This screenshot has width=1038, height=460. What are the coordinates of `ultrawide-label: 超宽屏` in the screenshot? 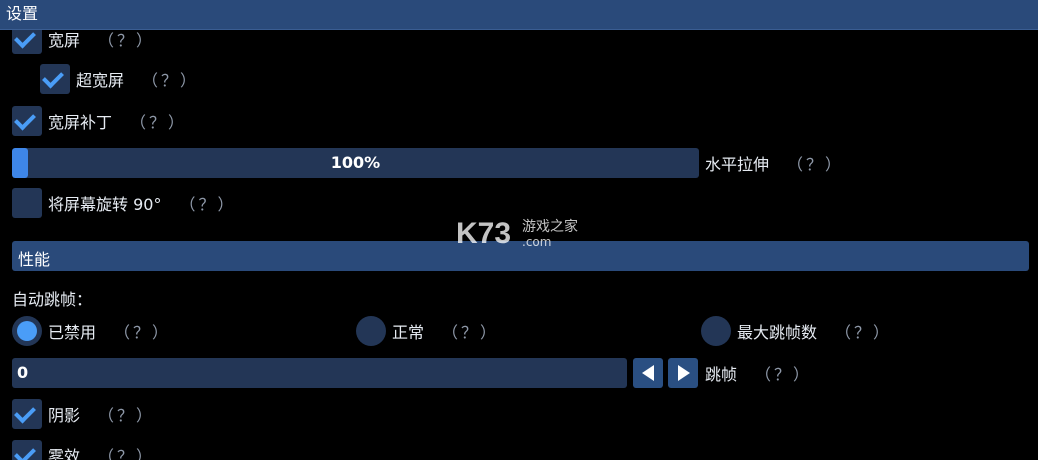 It's located at (100, 80).